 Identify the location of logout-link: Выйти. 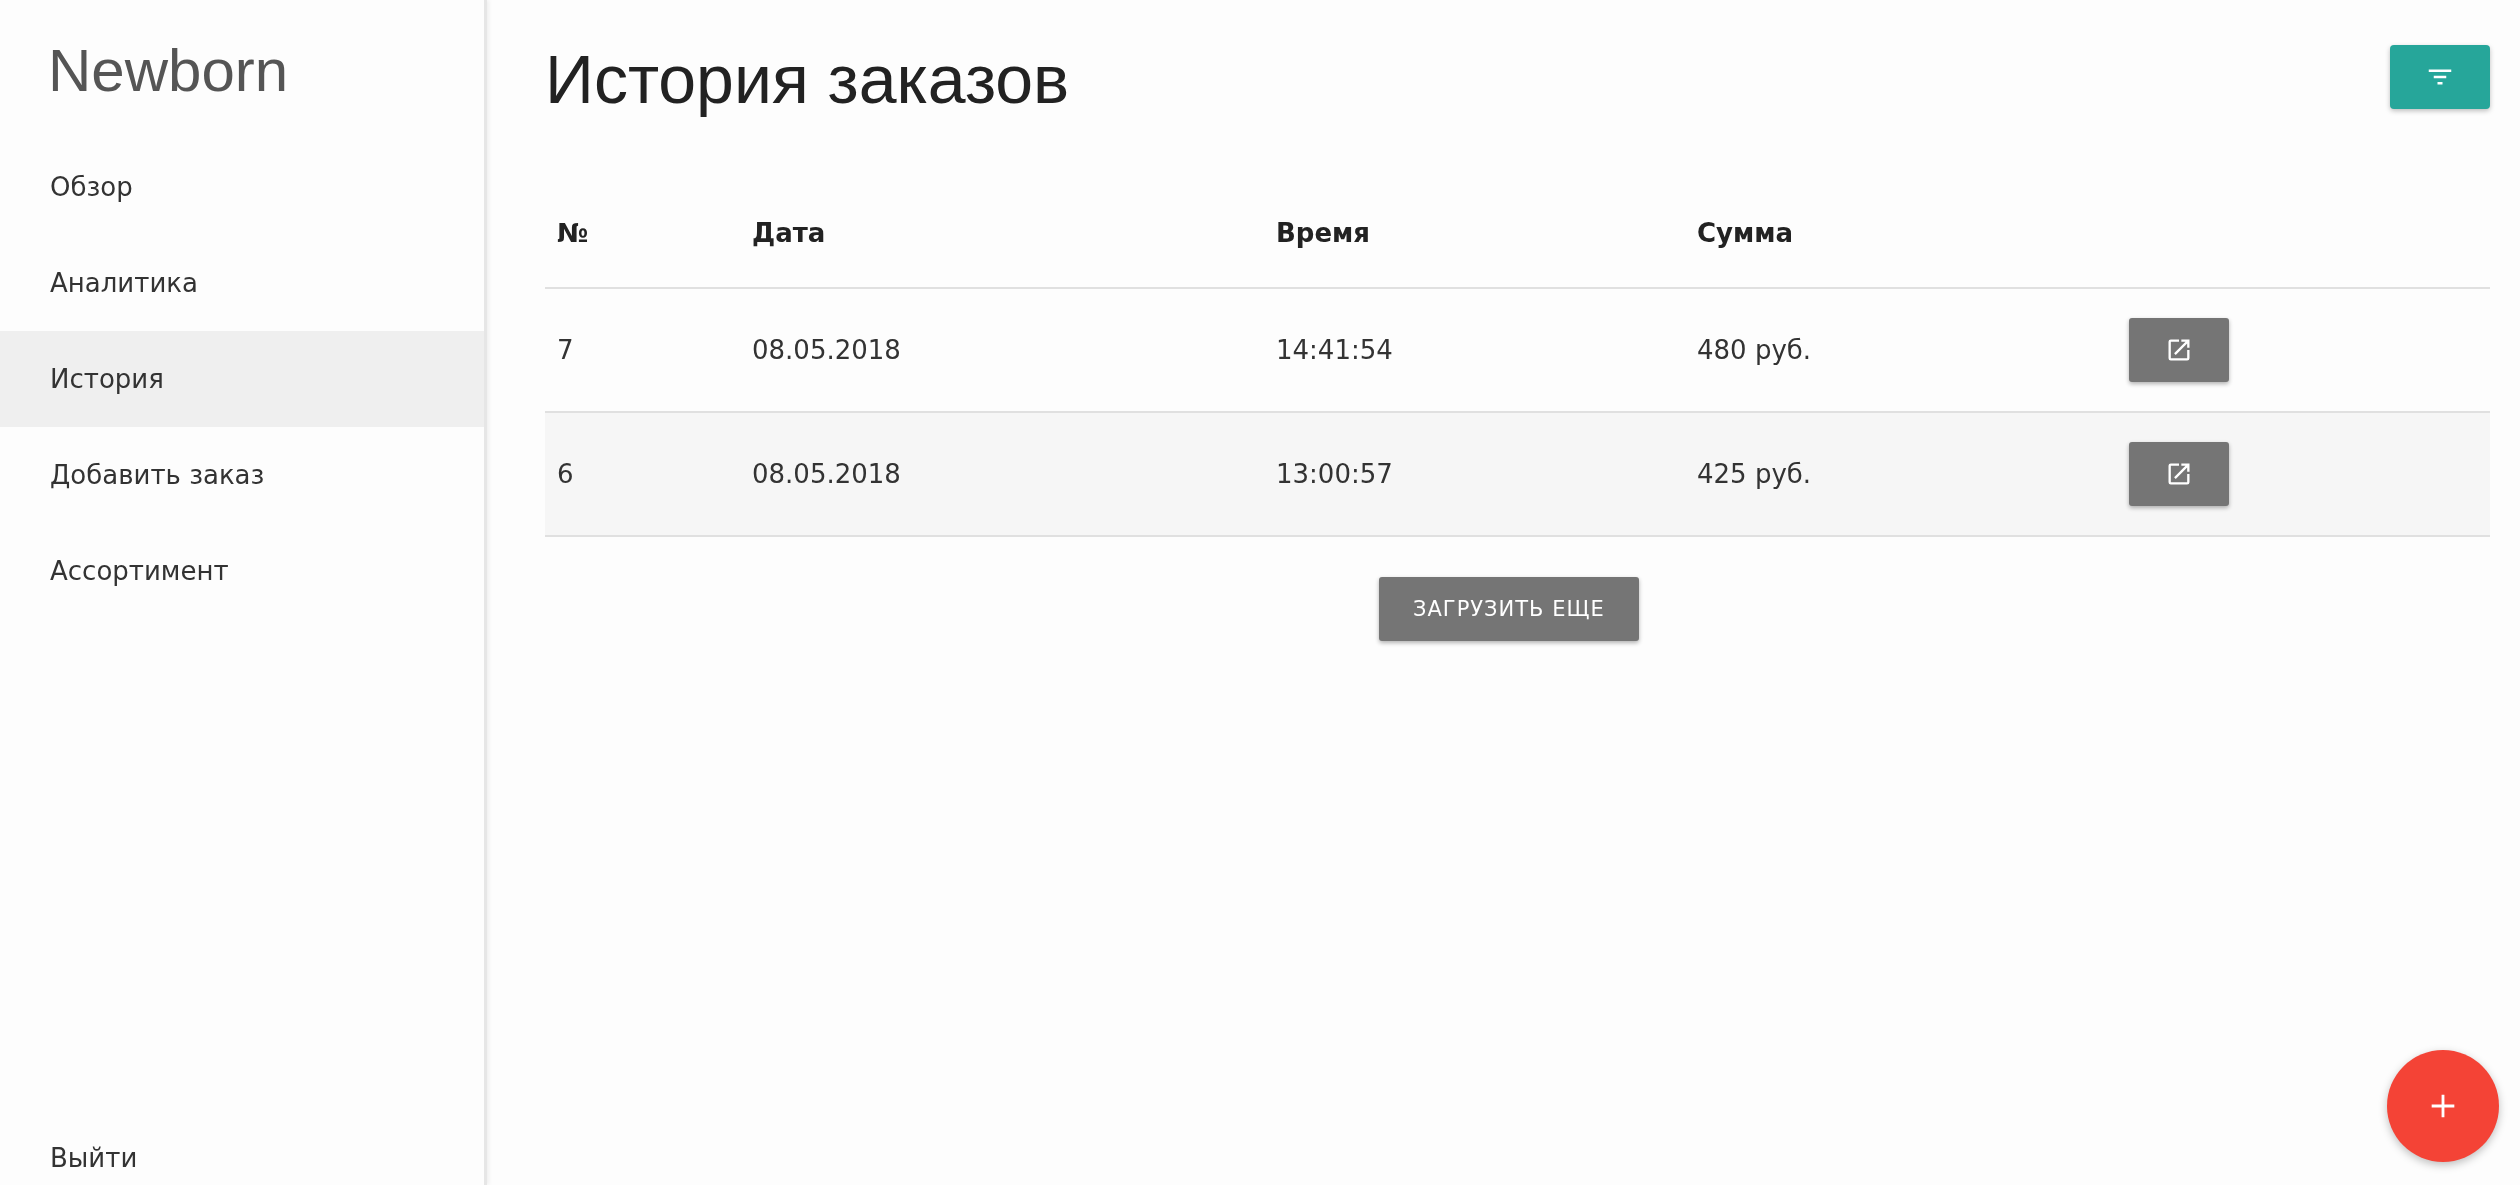
(69, 1158).